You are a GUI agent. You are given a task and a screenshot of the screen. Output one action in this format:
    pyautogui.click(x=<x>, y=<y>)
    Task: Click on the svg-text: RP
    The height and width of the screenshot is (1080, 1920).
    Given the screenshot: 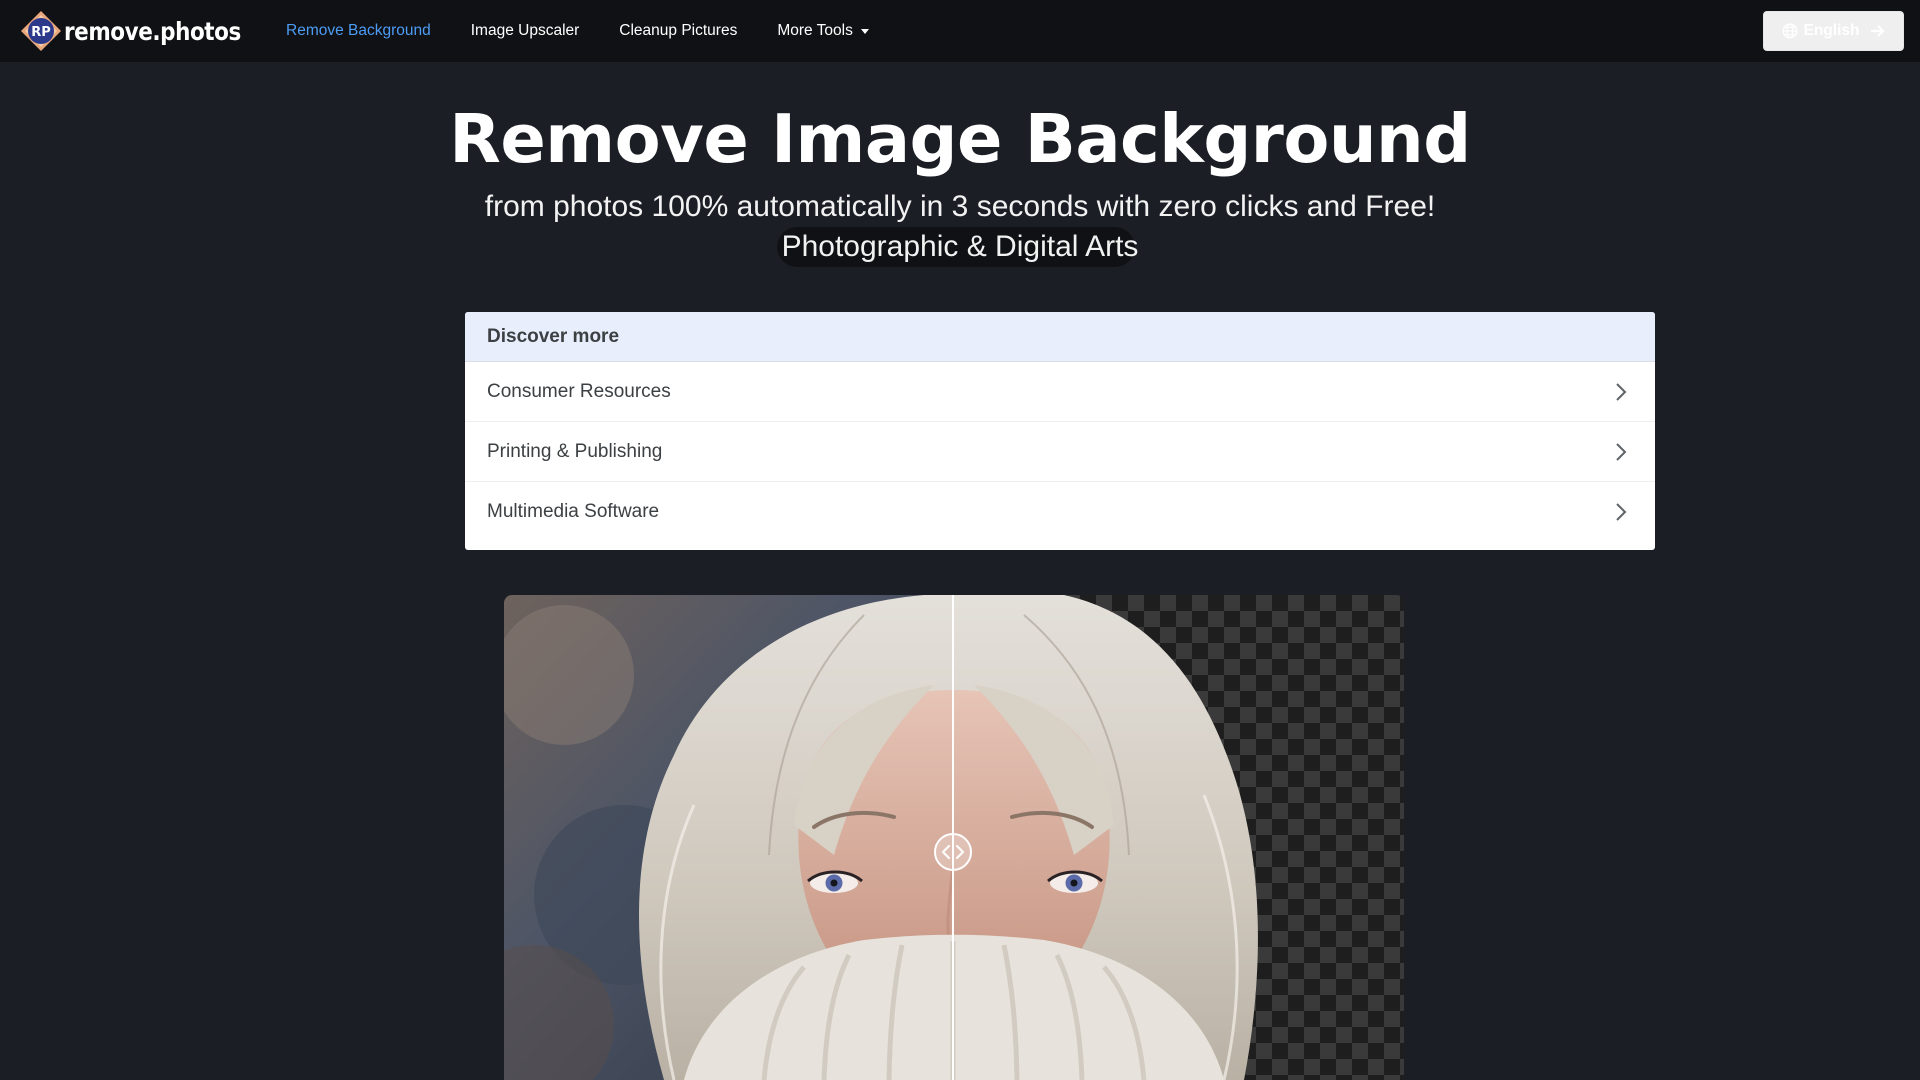 What is the action you would take?
    pyautogui.click(x=41, y=32)
    